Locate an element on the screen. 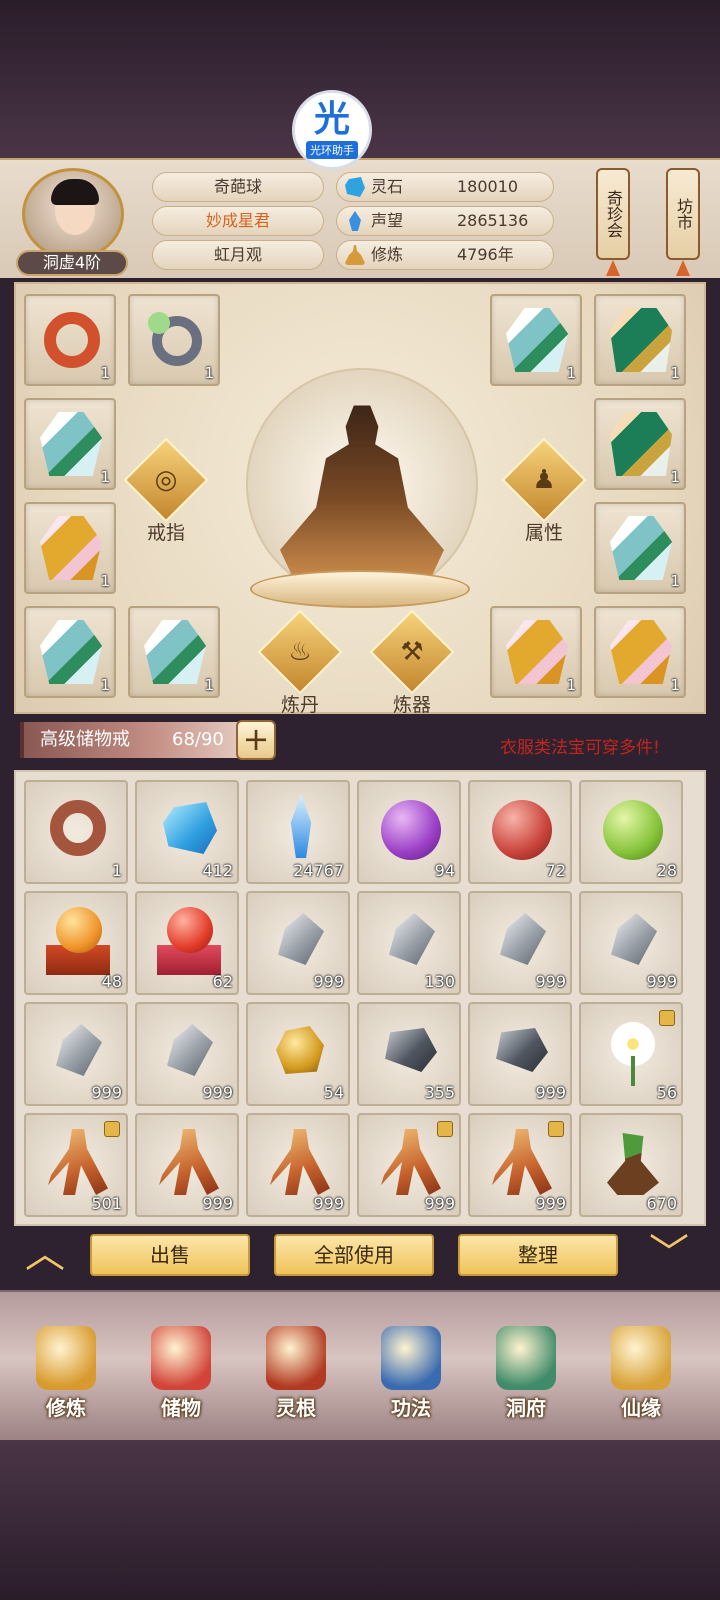 Image resolution: width=720 pixels, height=1600 pixels. silver-ore-icon is located at coordinates (523, 939).